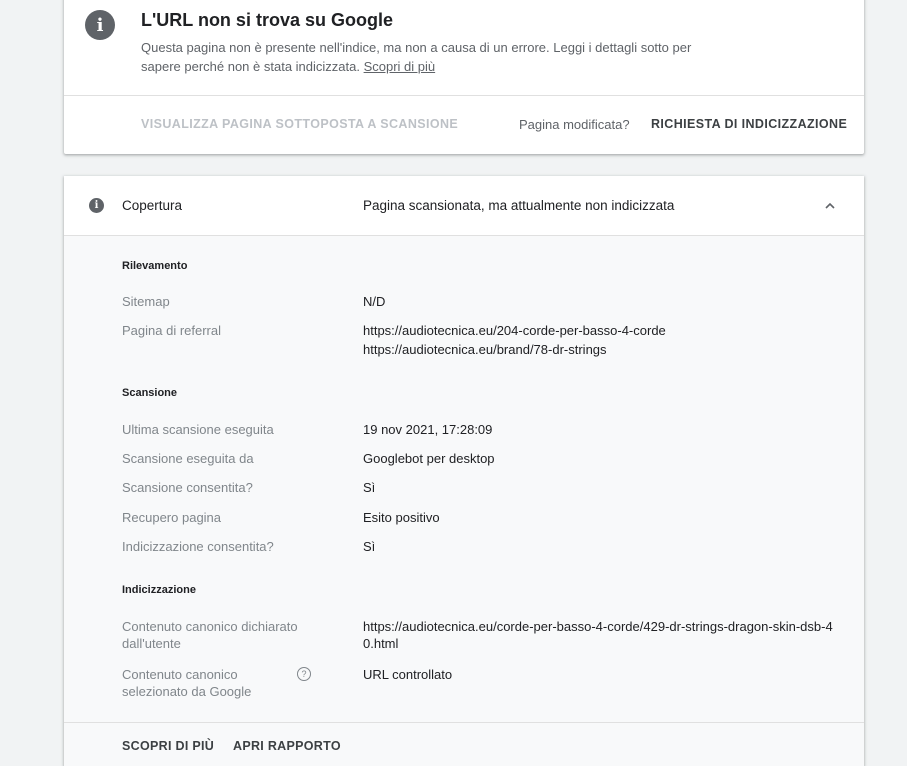 The image size is (907, 766). Describe the element at coordinates (150, 393) in the screenshot. I see `section-title-crawl: Scansione` at that location.